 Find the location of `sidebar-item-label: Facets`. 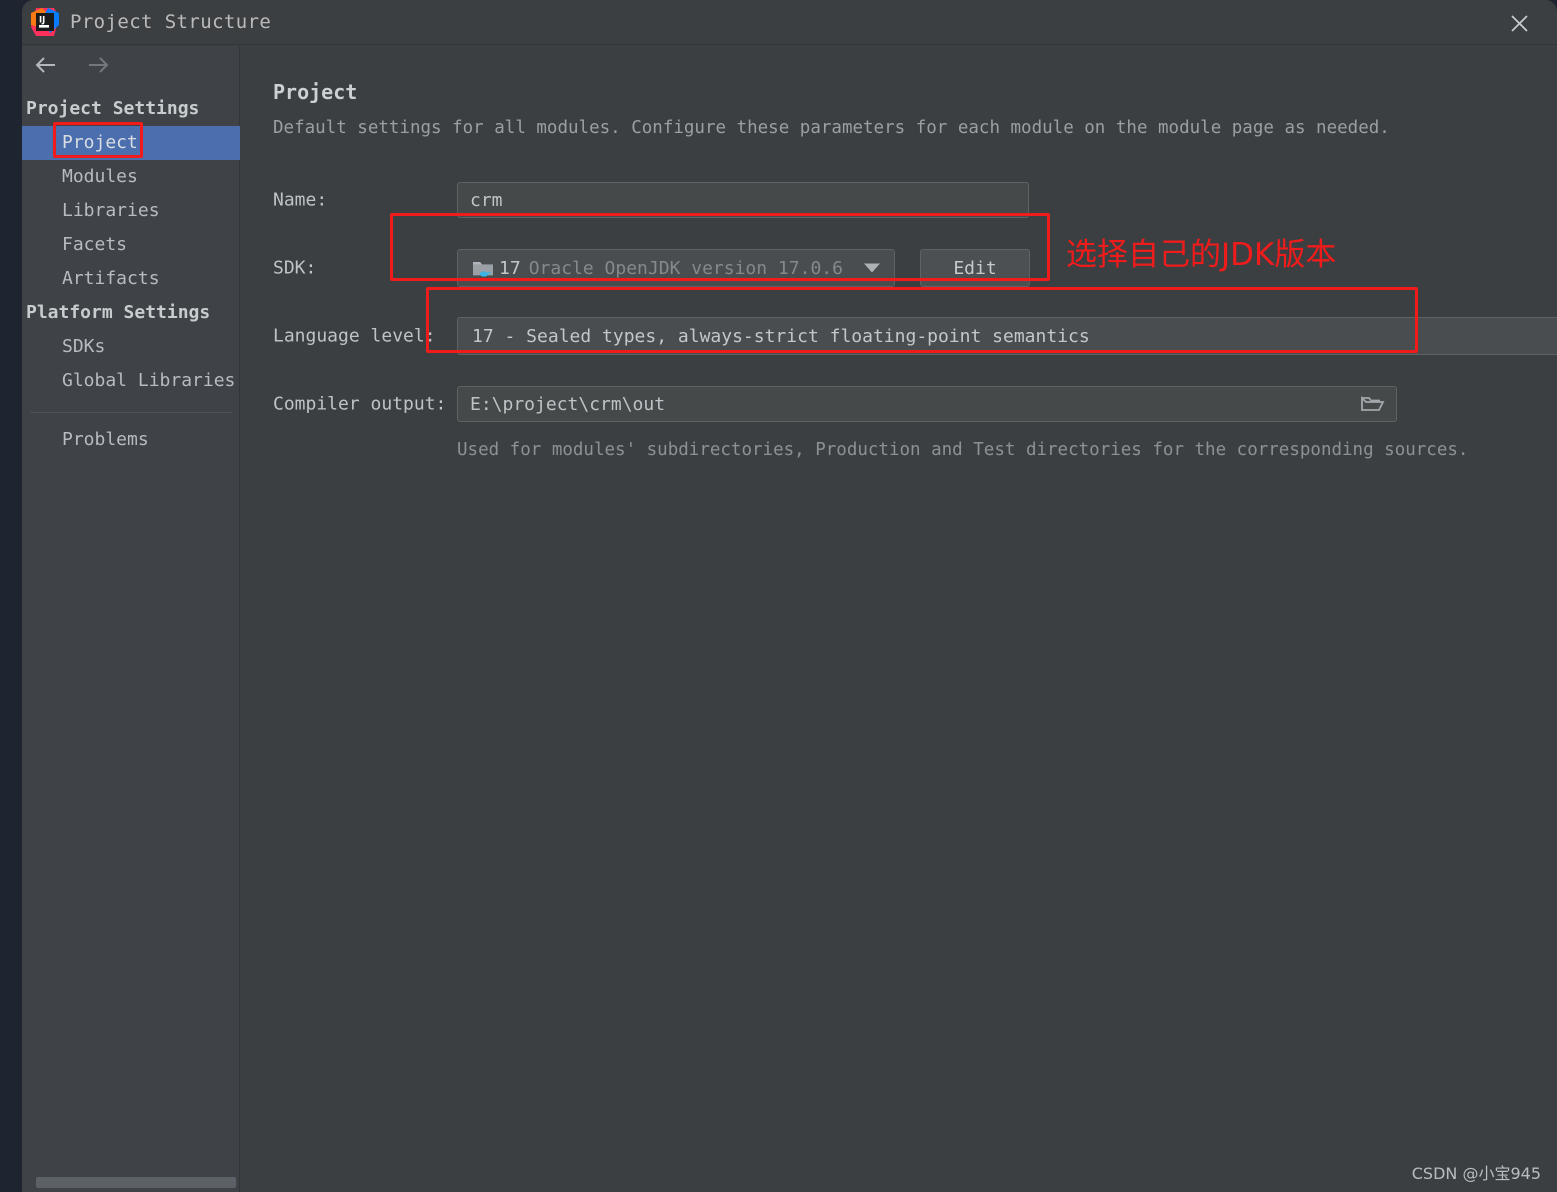

sidebar-item-label: Facets is located at coordinates (95, 244).